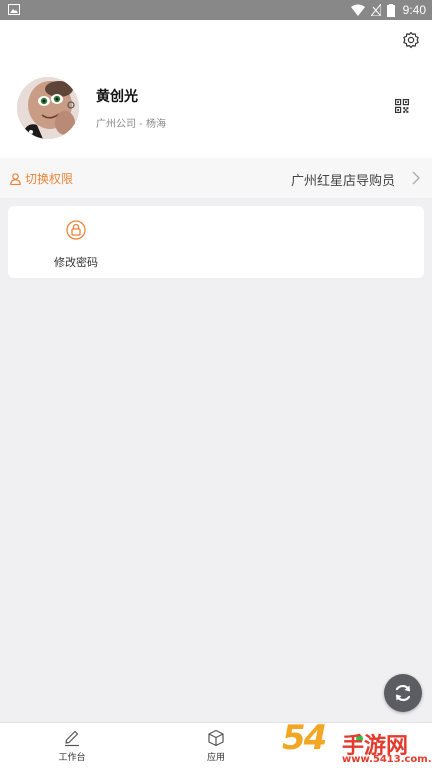 The image size is (432, 769). Describe the element at coordinates (411, 40) in the screenshot. I see `gear-icon` at that location.